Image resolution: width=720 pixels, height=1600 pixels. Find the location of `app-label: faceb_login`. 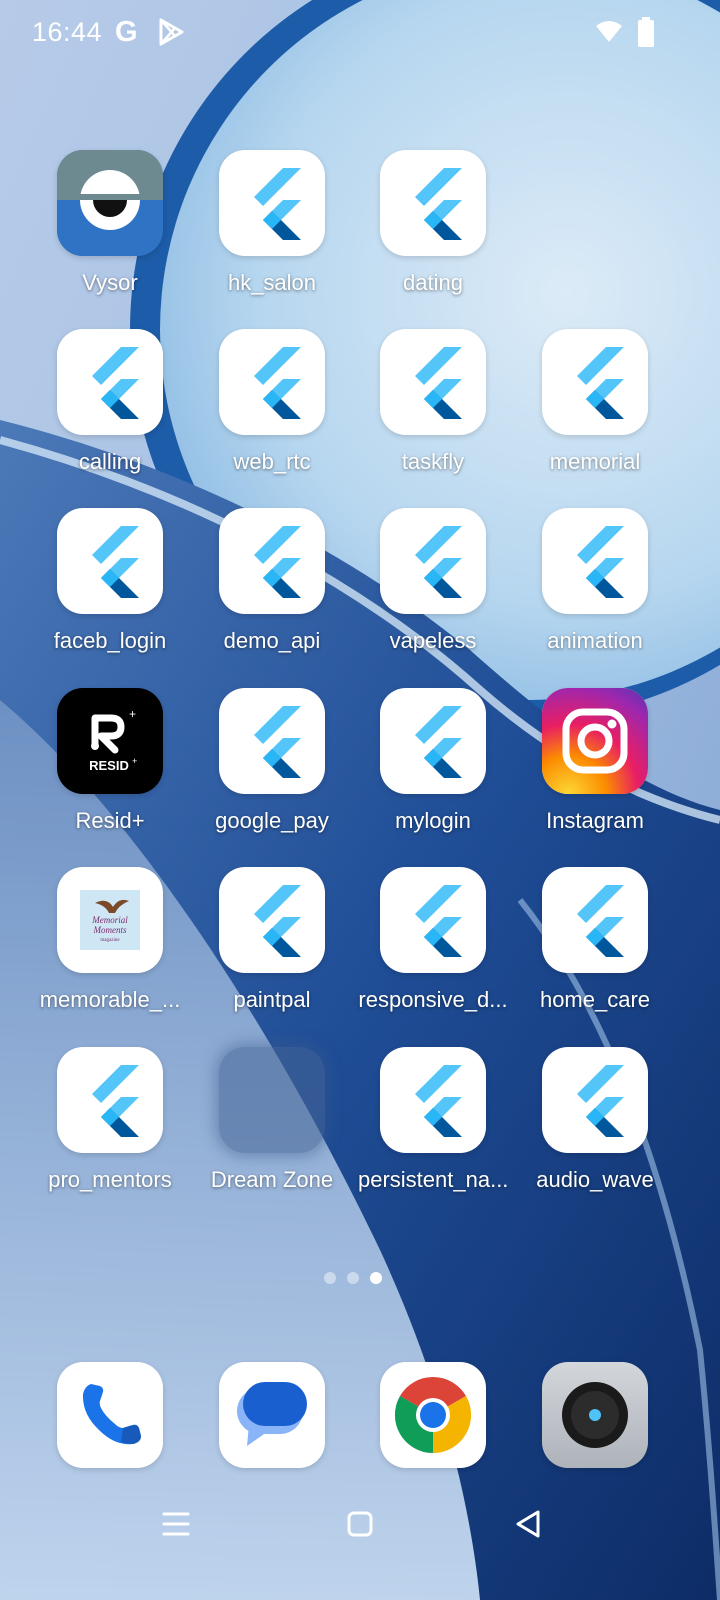

app-label: faceb_login is located at coordinates (110, 640).